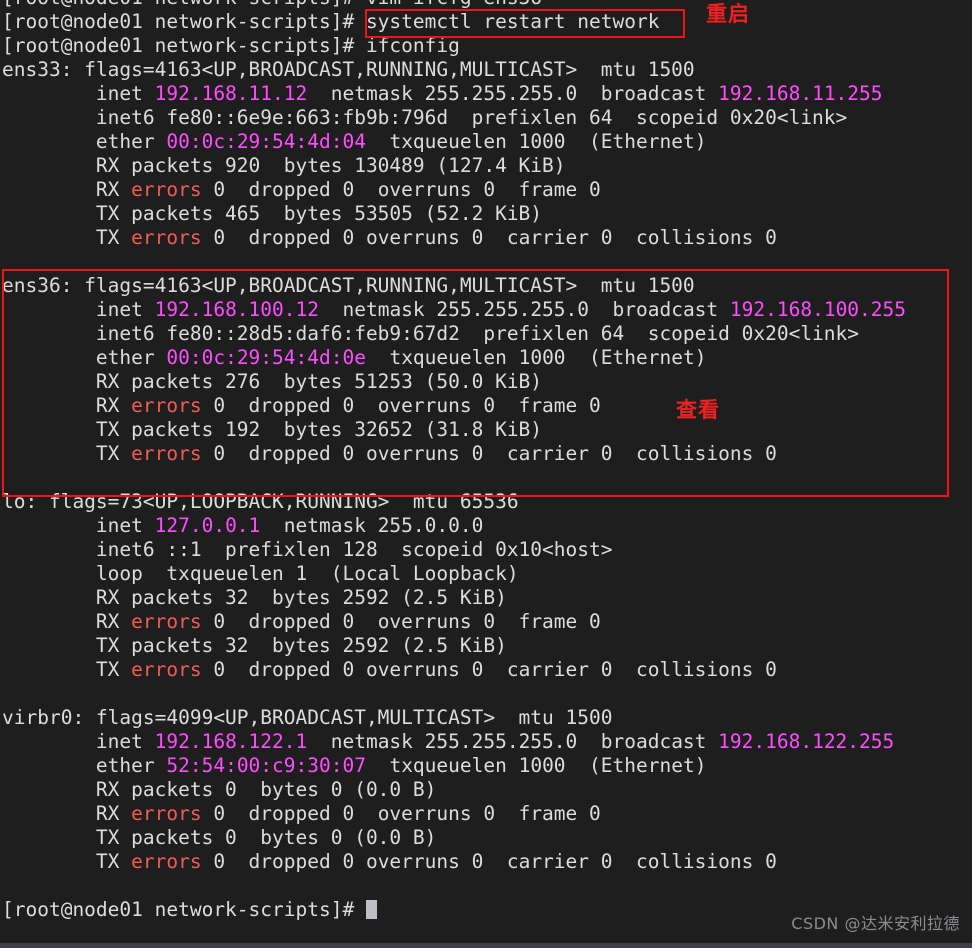 Image resolution: width=972 pixels, height=948 pixels. I want to click on terminal-text: netmask 255.0.0.0, so click(372, 525).